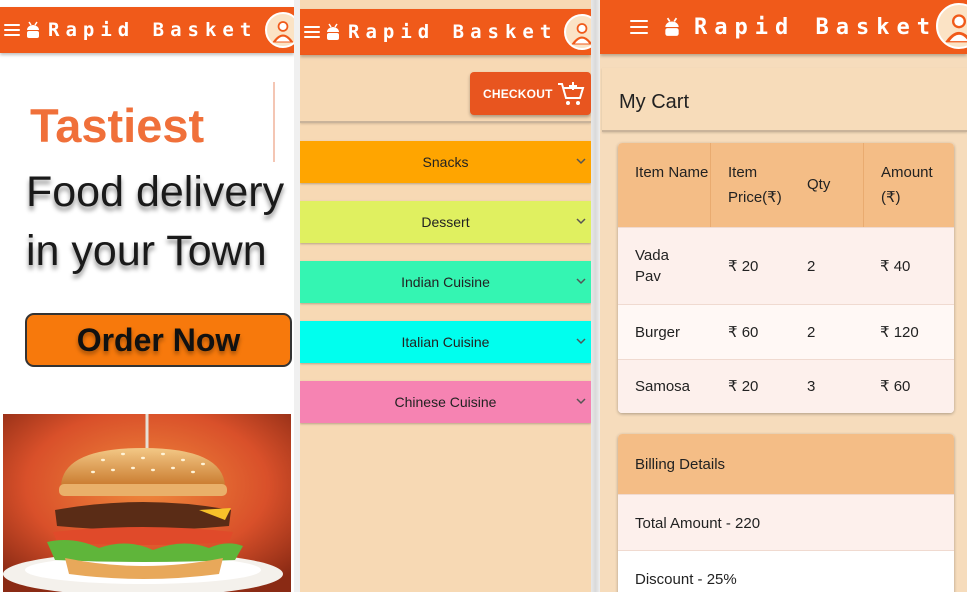  I want to click on item-amount: ₹ 40, so click(895, 266).